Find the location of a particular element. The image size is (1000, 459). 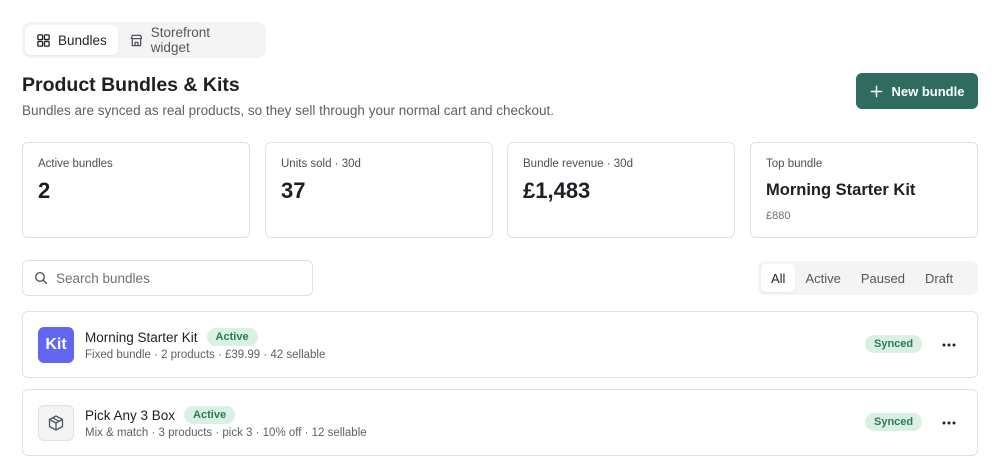

stat-label: Active bundles is located at coordinates (75, 164).